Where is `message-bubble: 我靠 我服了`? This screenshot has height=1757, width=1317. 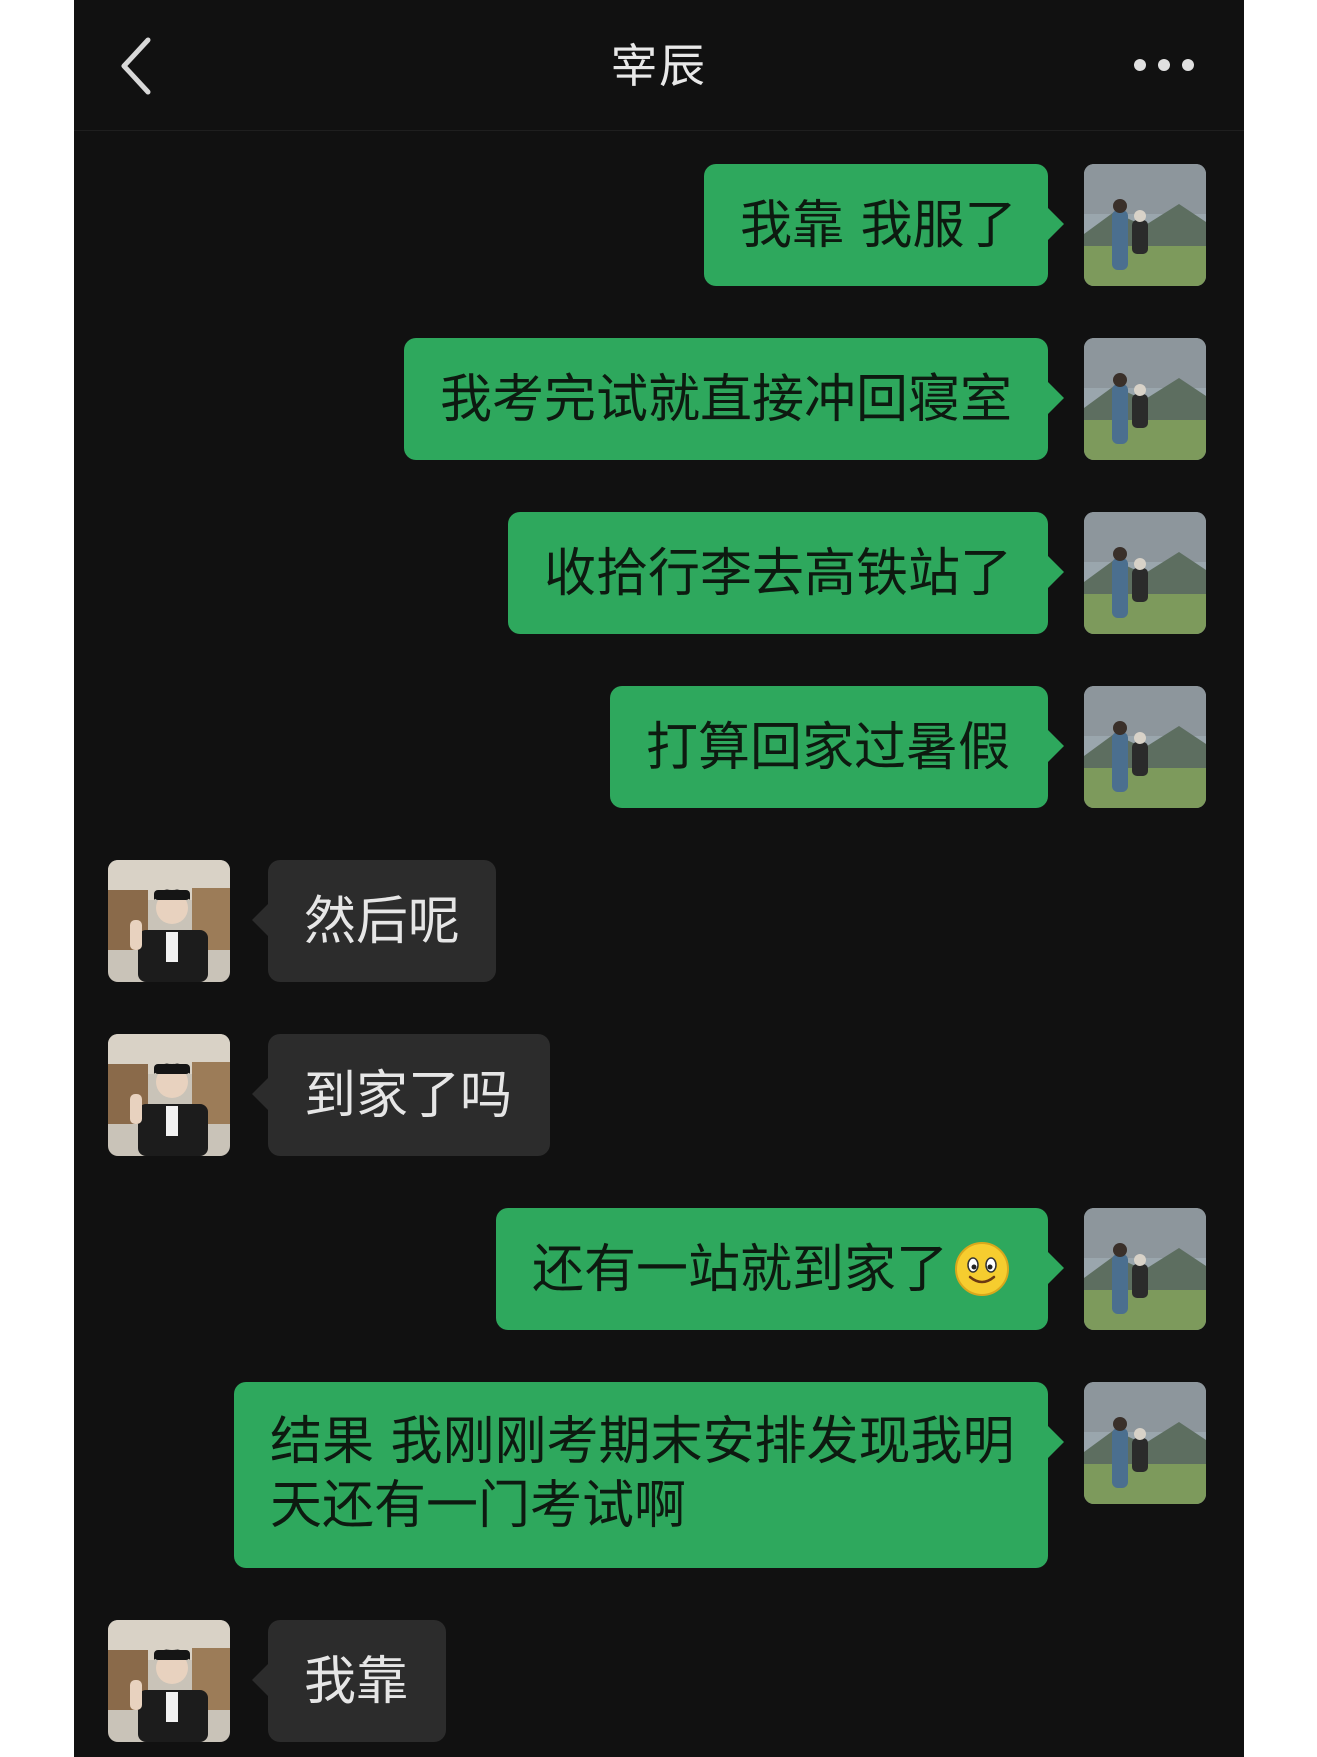 message-bubble: 我靠 我服了 is located at coordinates (876, 225).